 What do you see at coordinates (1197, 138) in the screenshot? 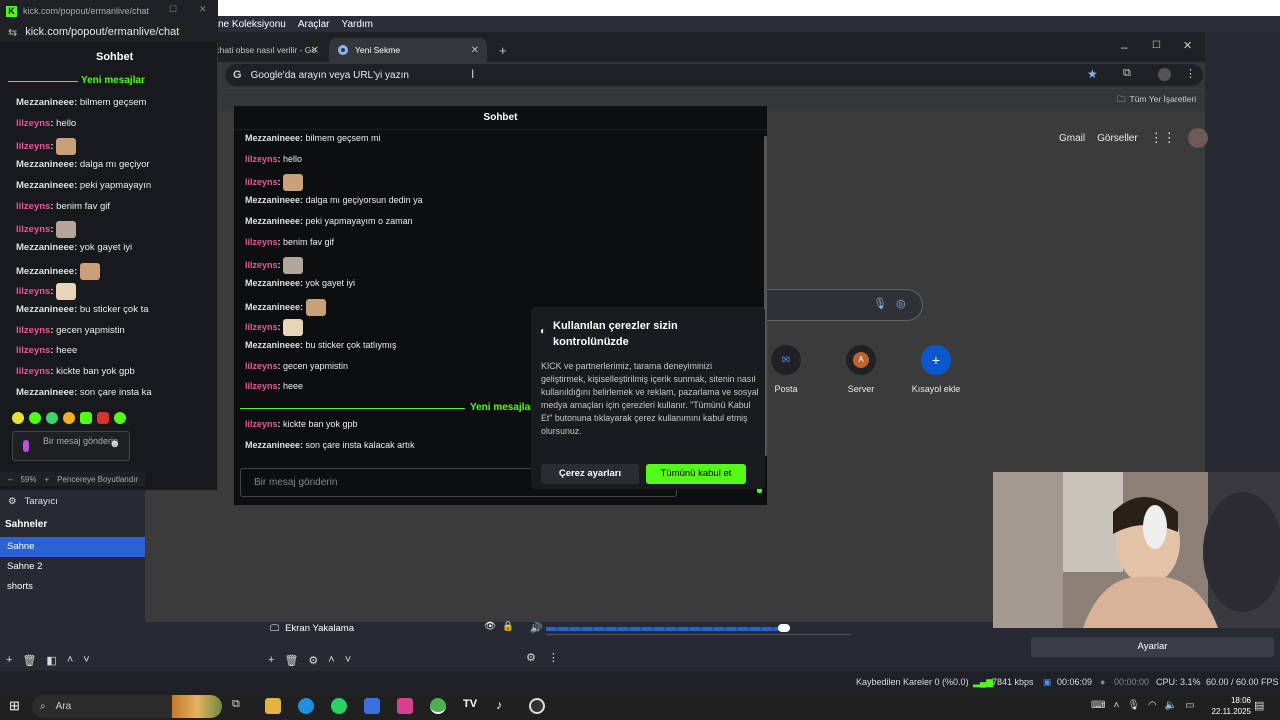
I see `account-avatar` at bounding box center [1197, 138].